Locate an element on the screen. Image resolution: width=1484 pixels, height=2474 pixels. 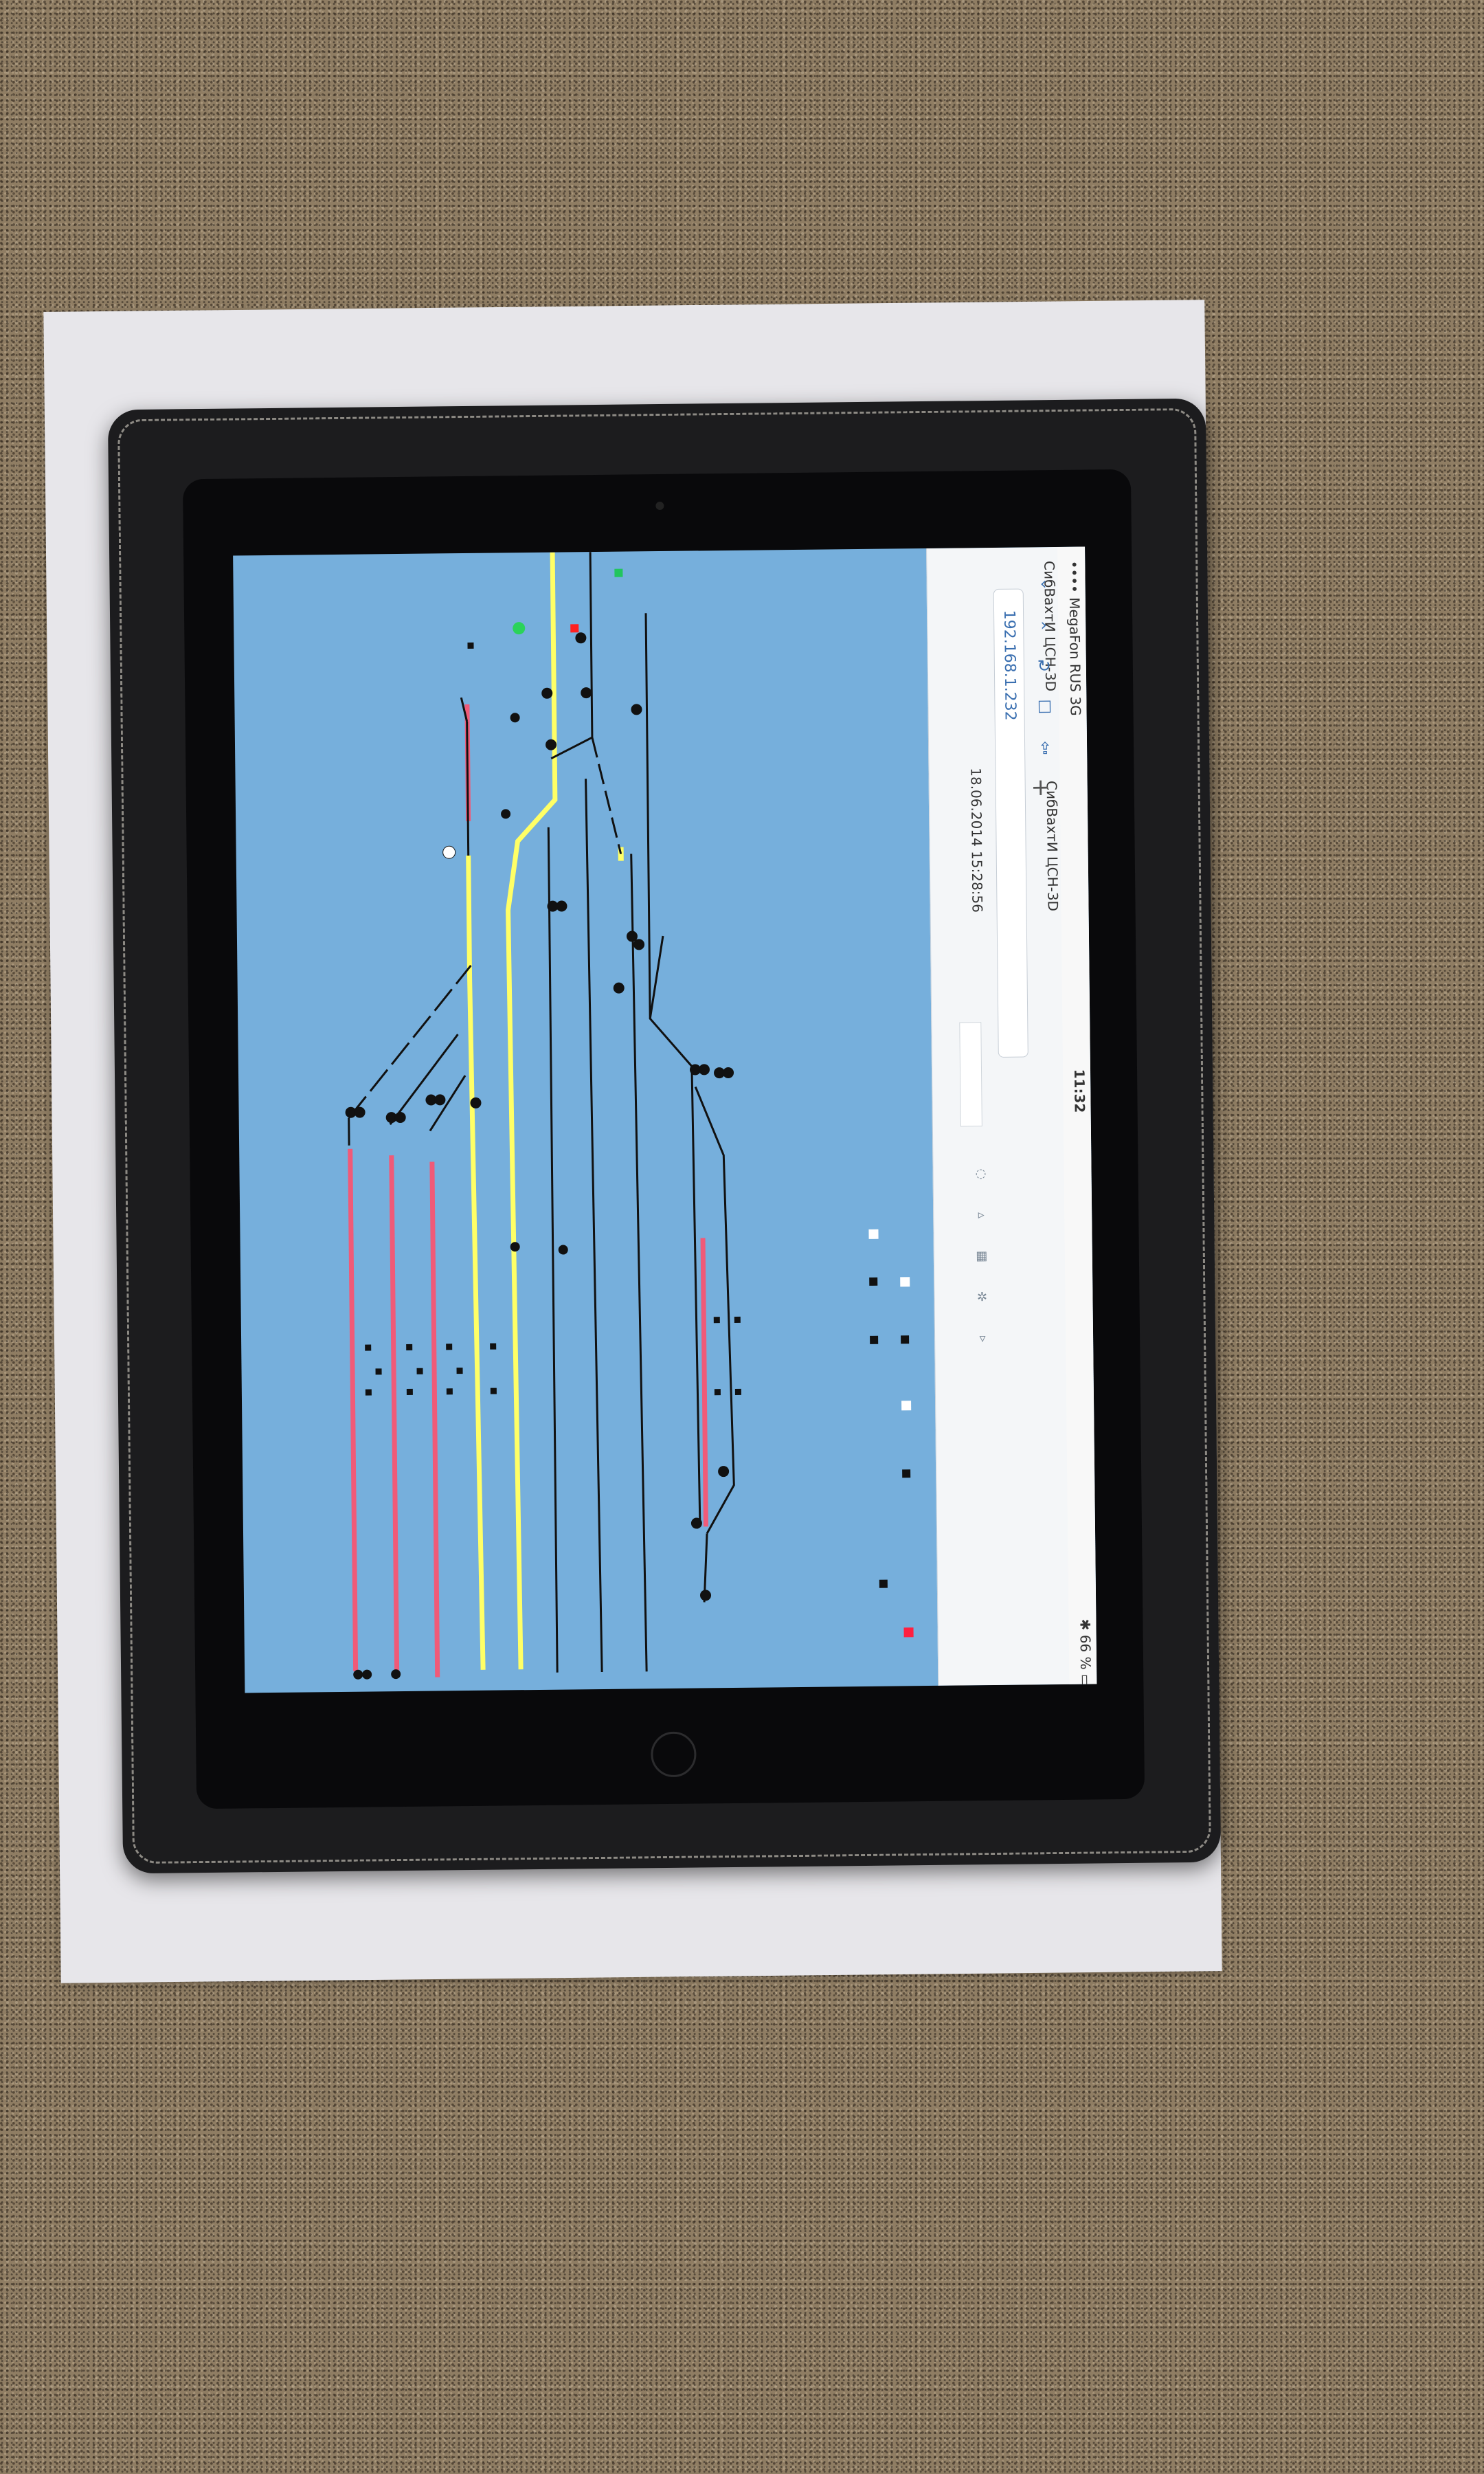
battery-indicator: ✱ 66 % ▭ is located at coordinates (1085, 1652).